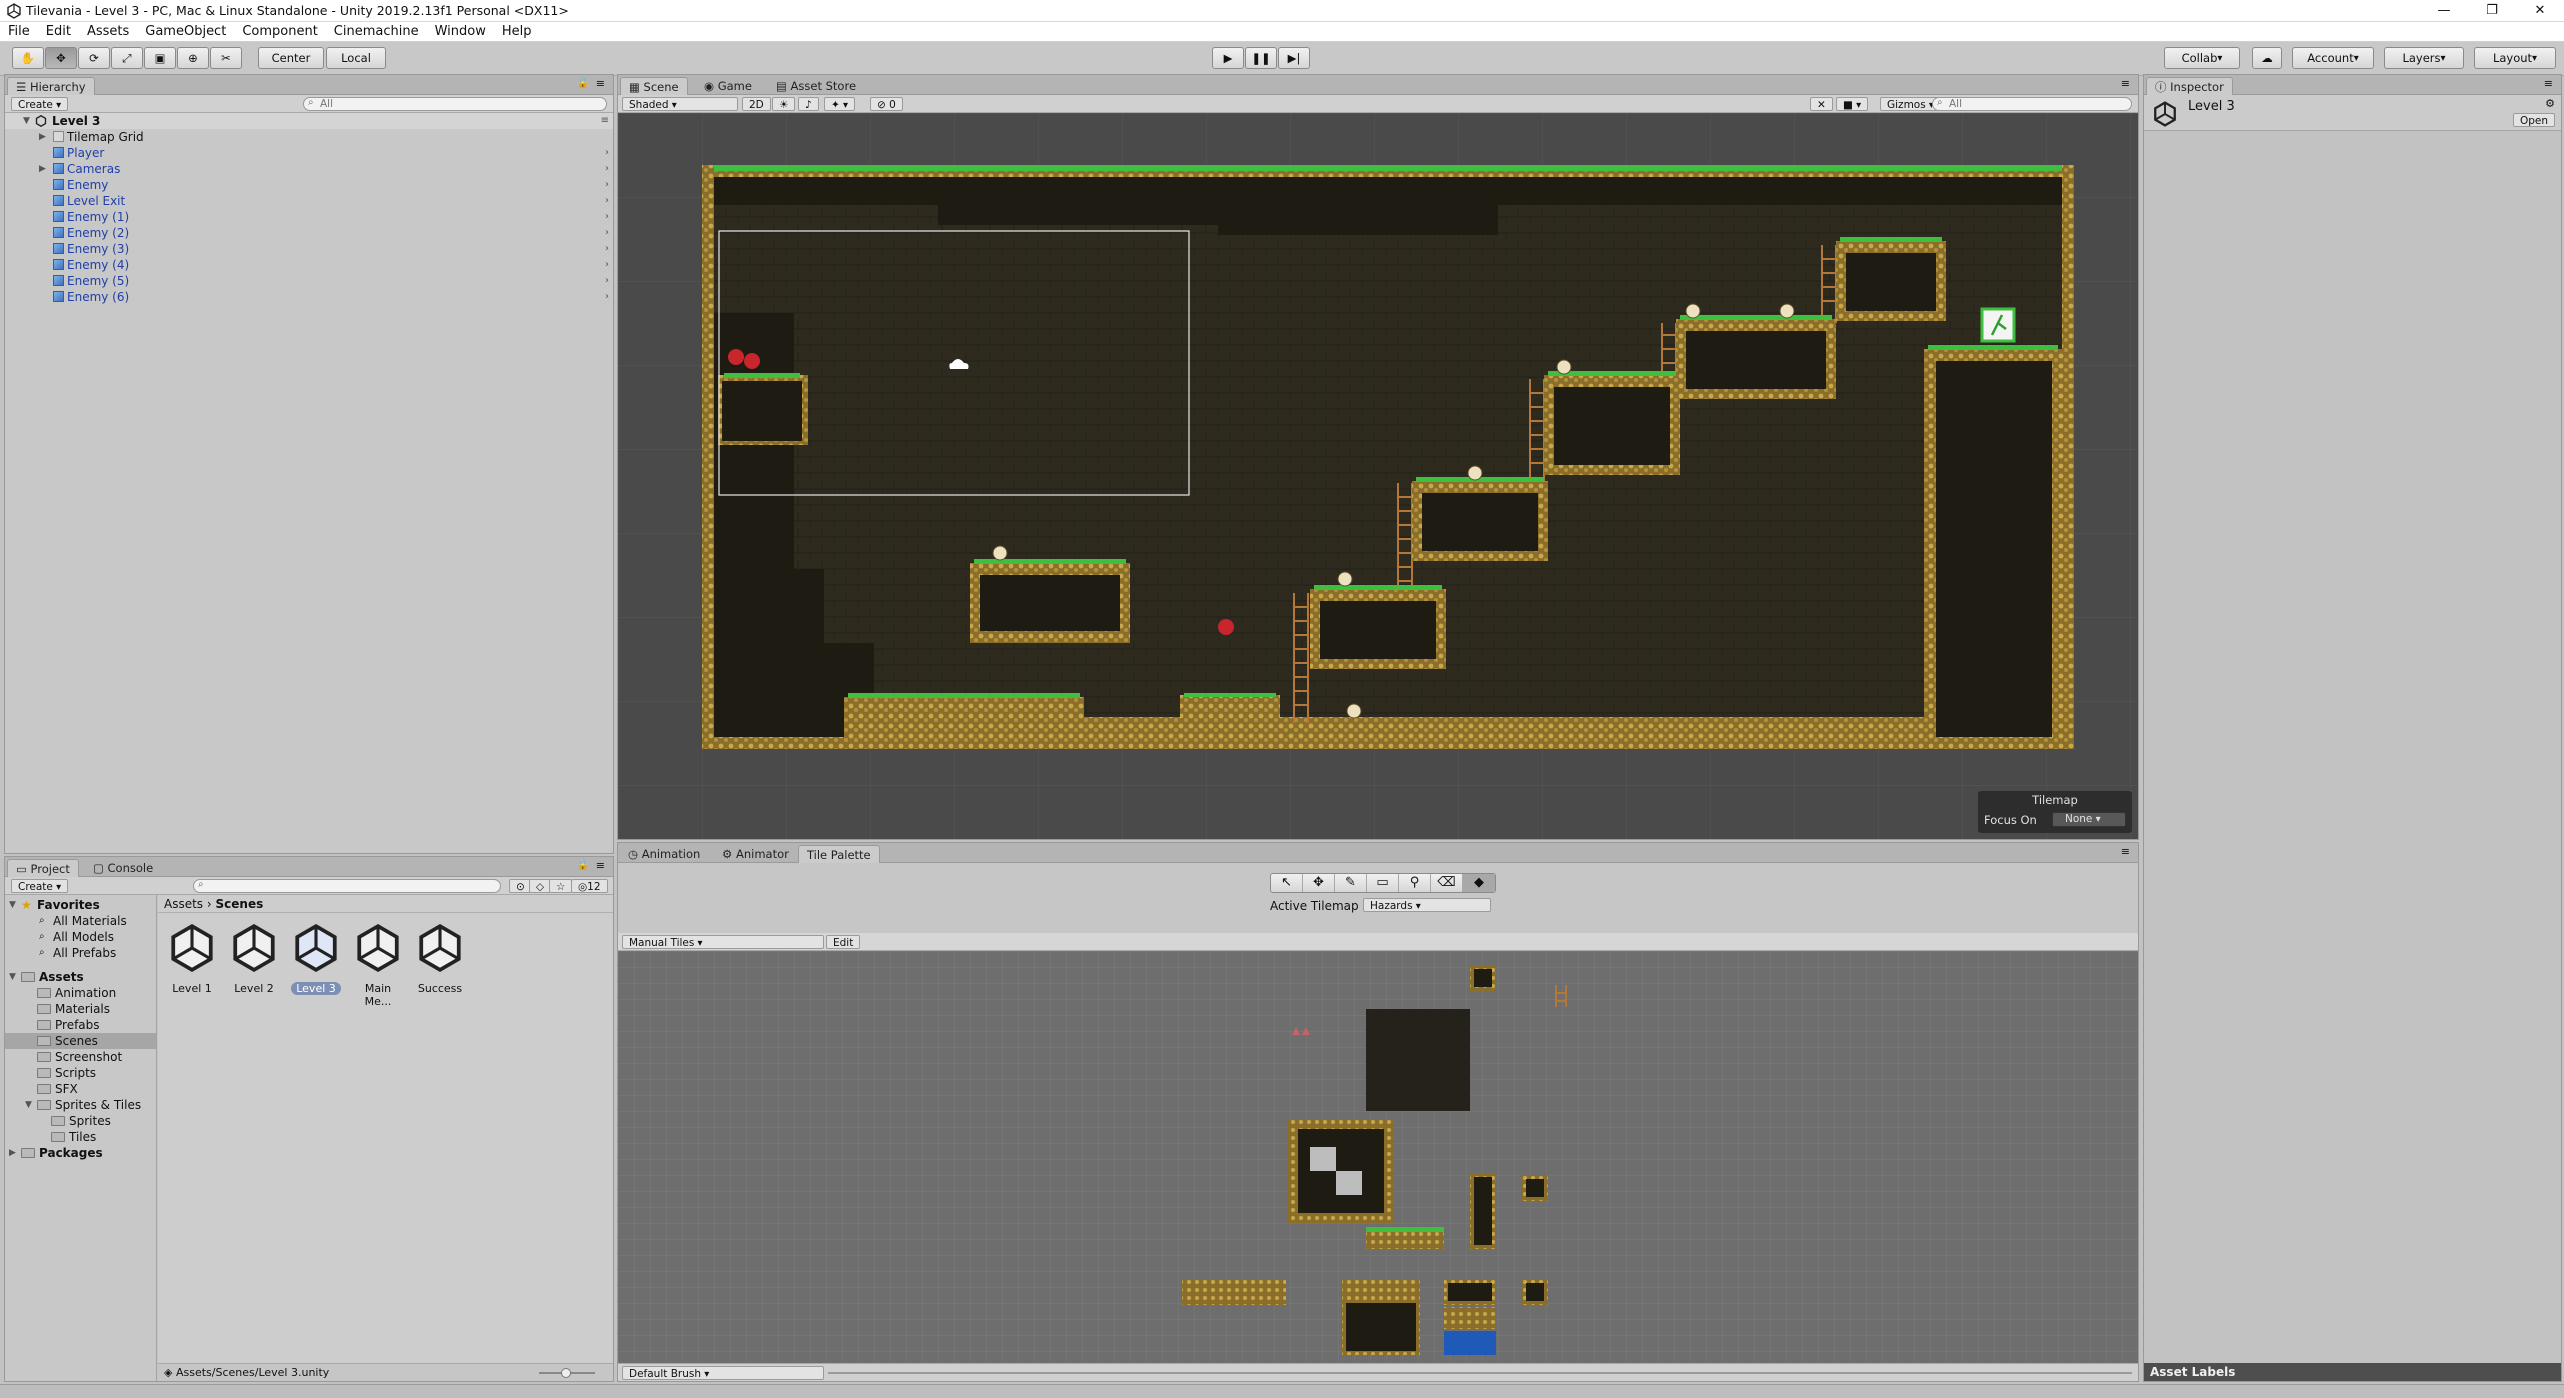 The height and width of the screenshot is (1398, 2564). Describe the element at coordinates (19, 31) in the screenshot. I see `menu-file: File` at that location.